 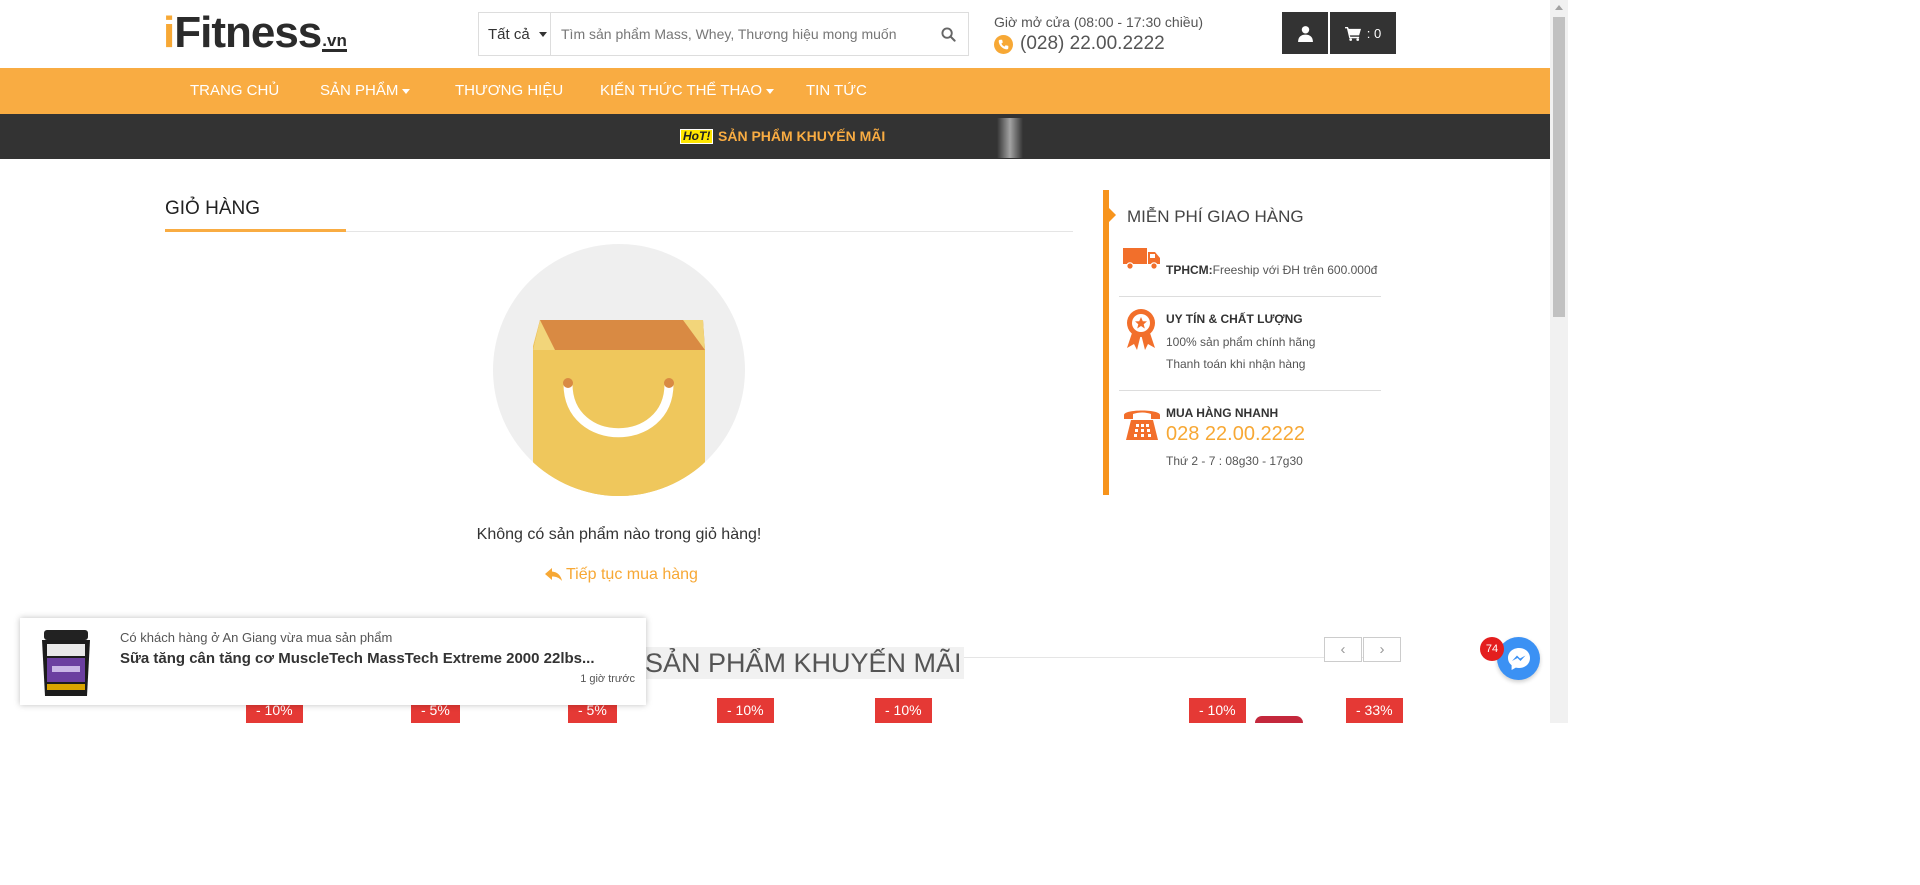 What do you see at coordinates (607, 679) in the screenshot?
I see `popup-time: 1 giờ trước` at bounding box center [607, 679].